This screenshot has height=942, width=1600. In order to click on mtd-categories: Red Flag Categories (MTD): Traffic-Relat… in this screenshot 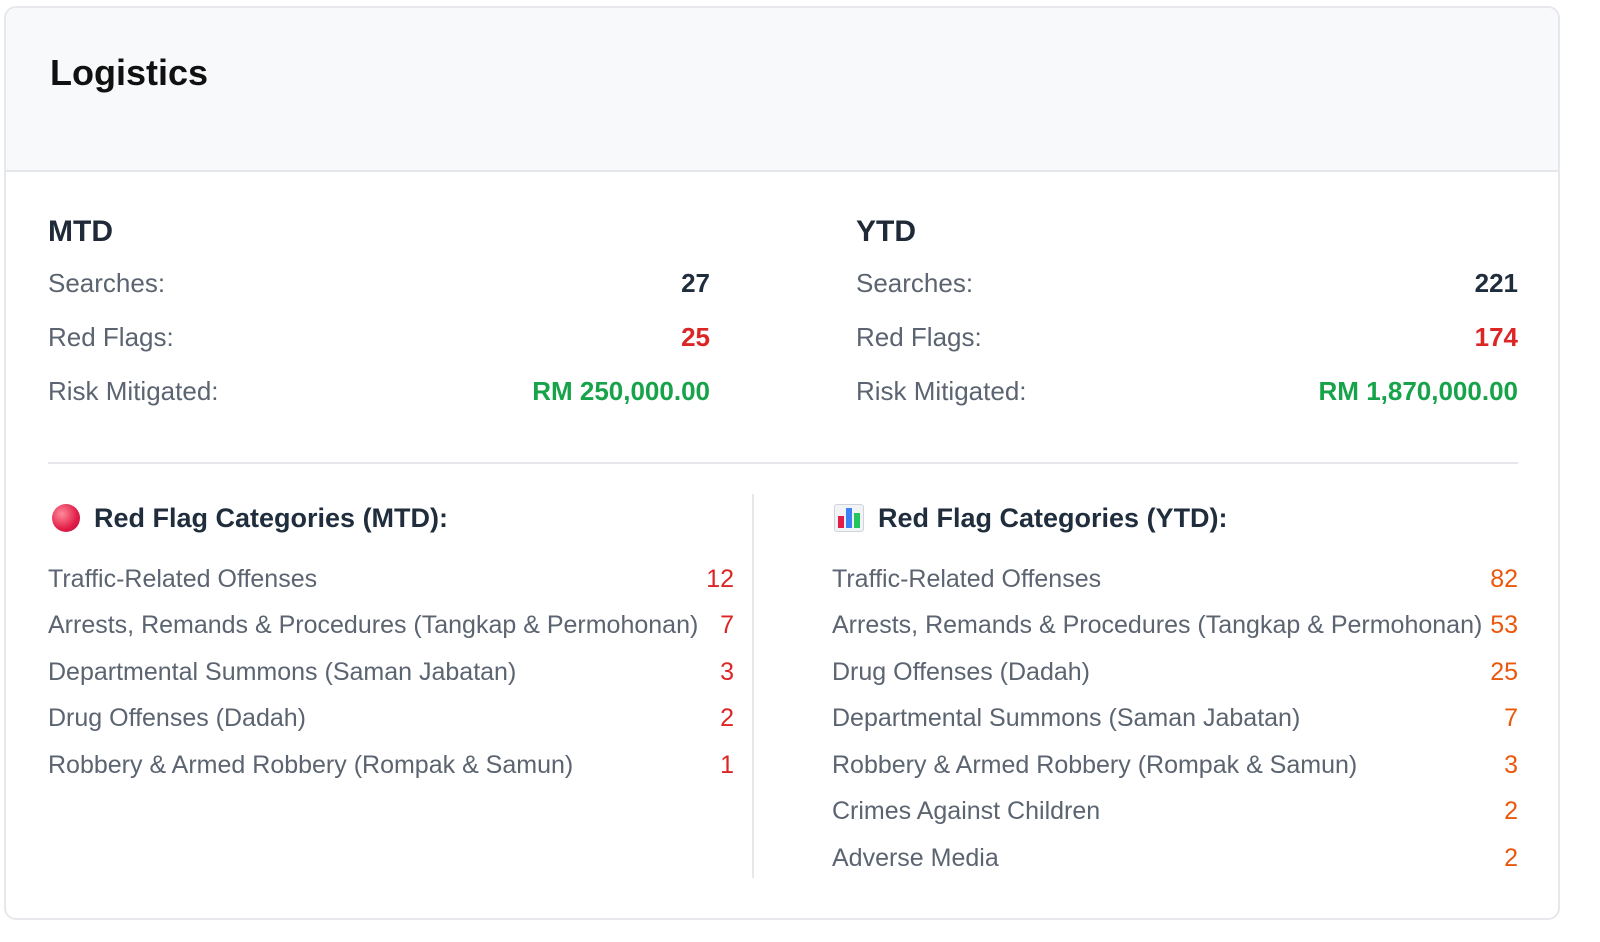, I will do `click(391, 641)`.